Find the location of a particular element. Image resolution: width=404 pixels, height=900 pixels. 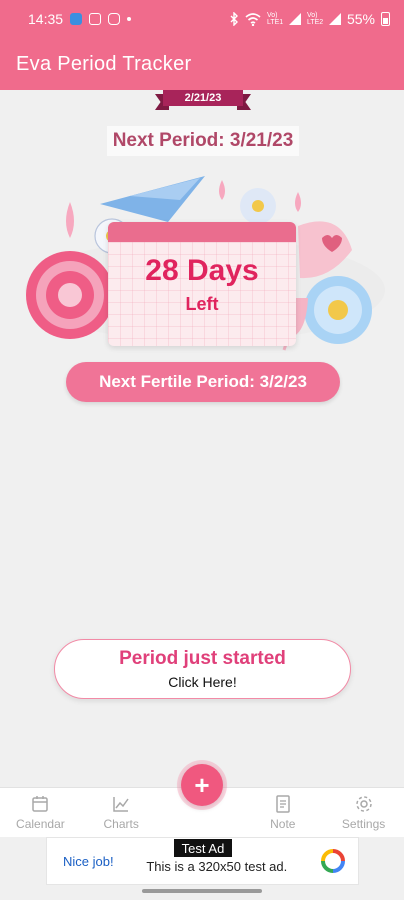

period-started-subtitle: Click Here! is located at coordinates (202, 682).